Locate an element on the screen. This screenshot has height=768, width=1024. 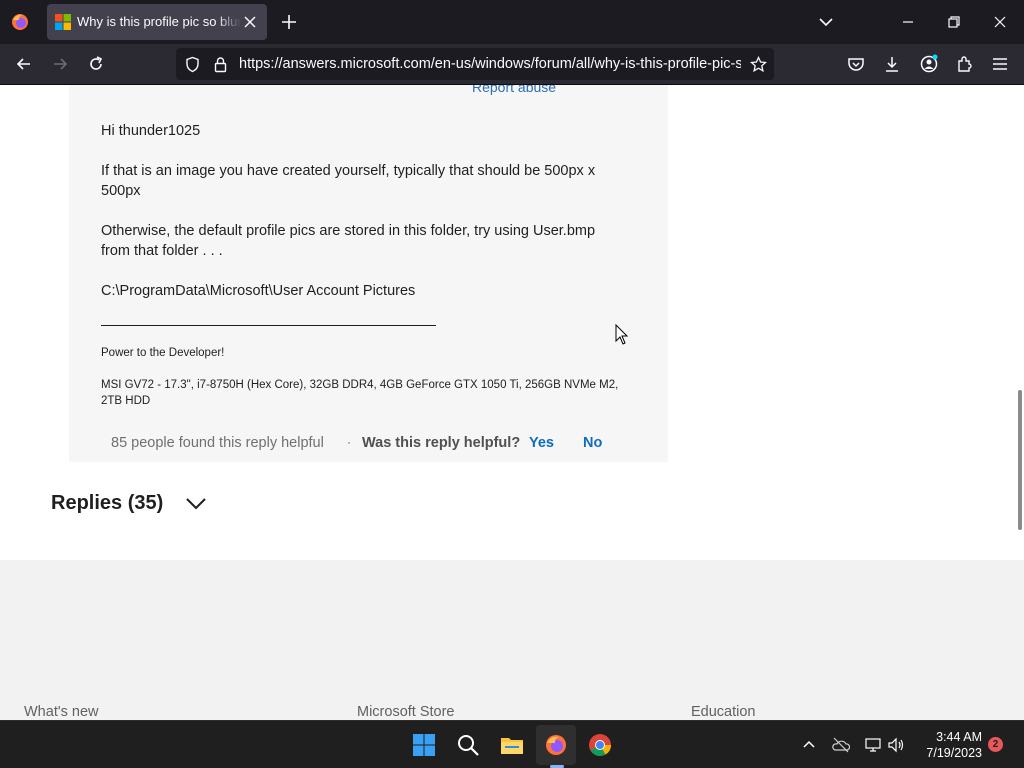
active-tab: Why is this profile pic so blurry? is located at coordinates (157, 22).